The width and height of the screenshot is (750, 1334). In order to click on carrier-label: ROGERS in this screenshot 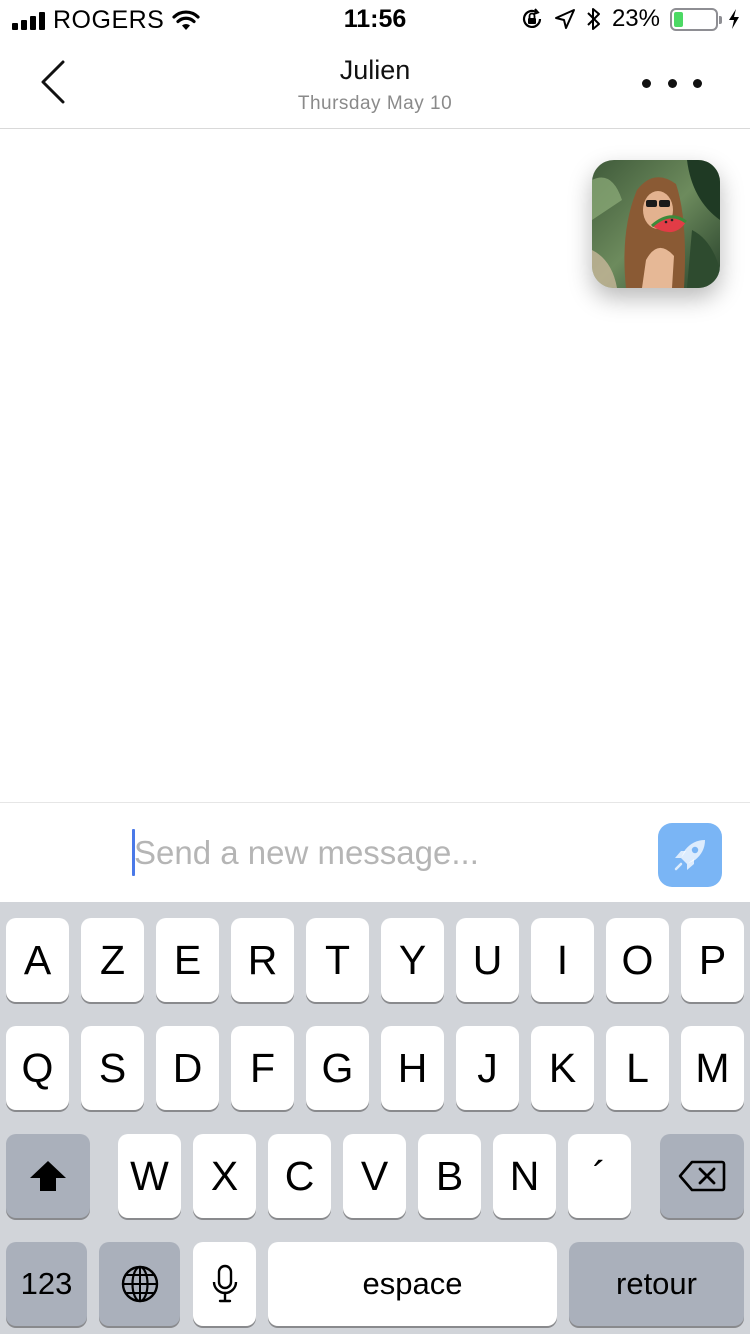, I will do `click(109, 20)`.